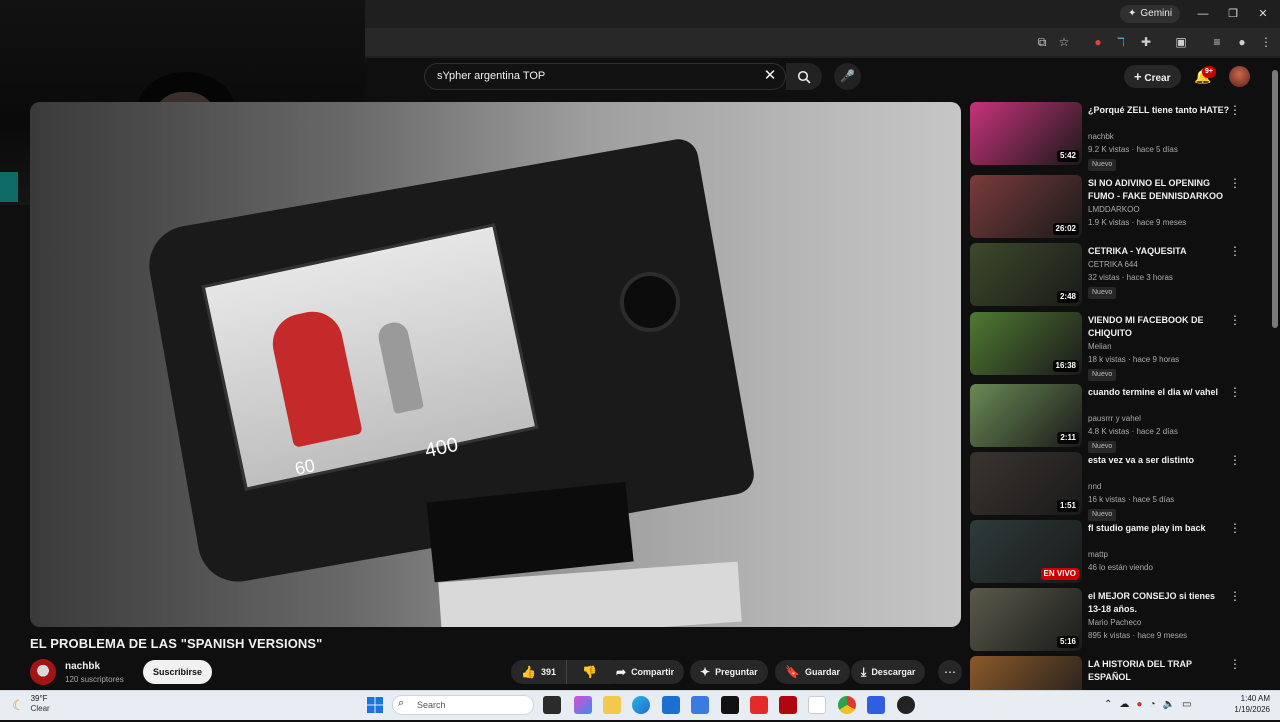 This screenshot has width=1280, height=722. I want to click on share-button: ➦ Compartir, so click(645, 672).